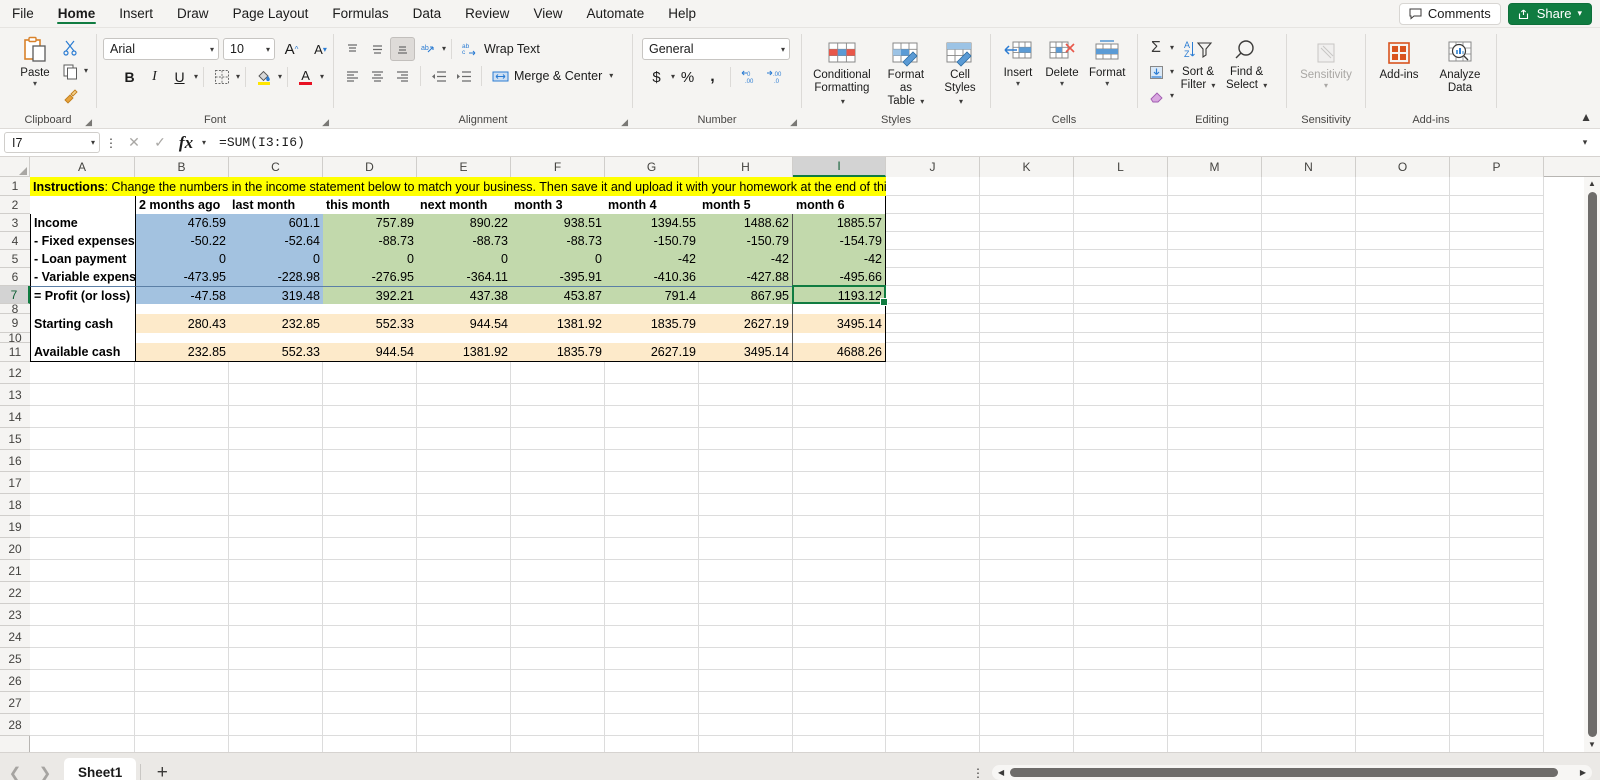 Image resolution: width=1600 pixels, height=780 pixels. I want to click on cell-B7: -47.58, so click(182, 295).